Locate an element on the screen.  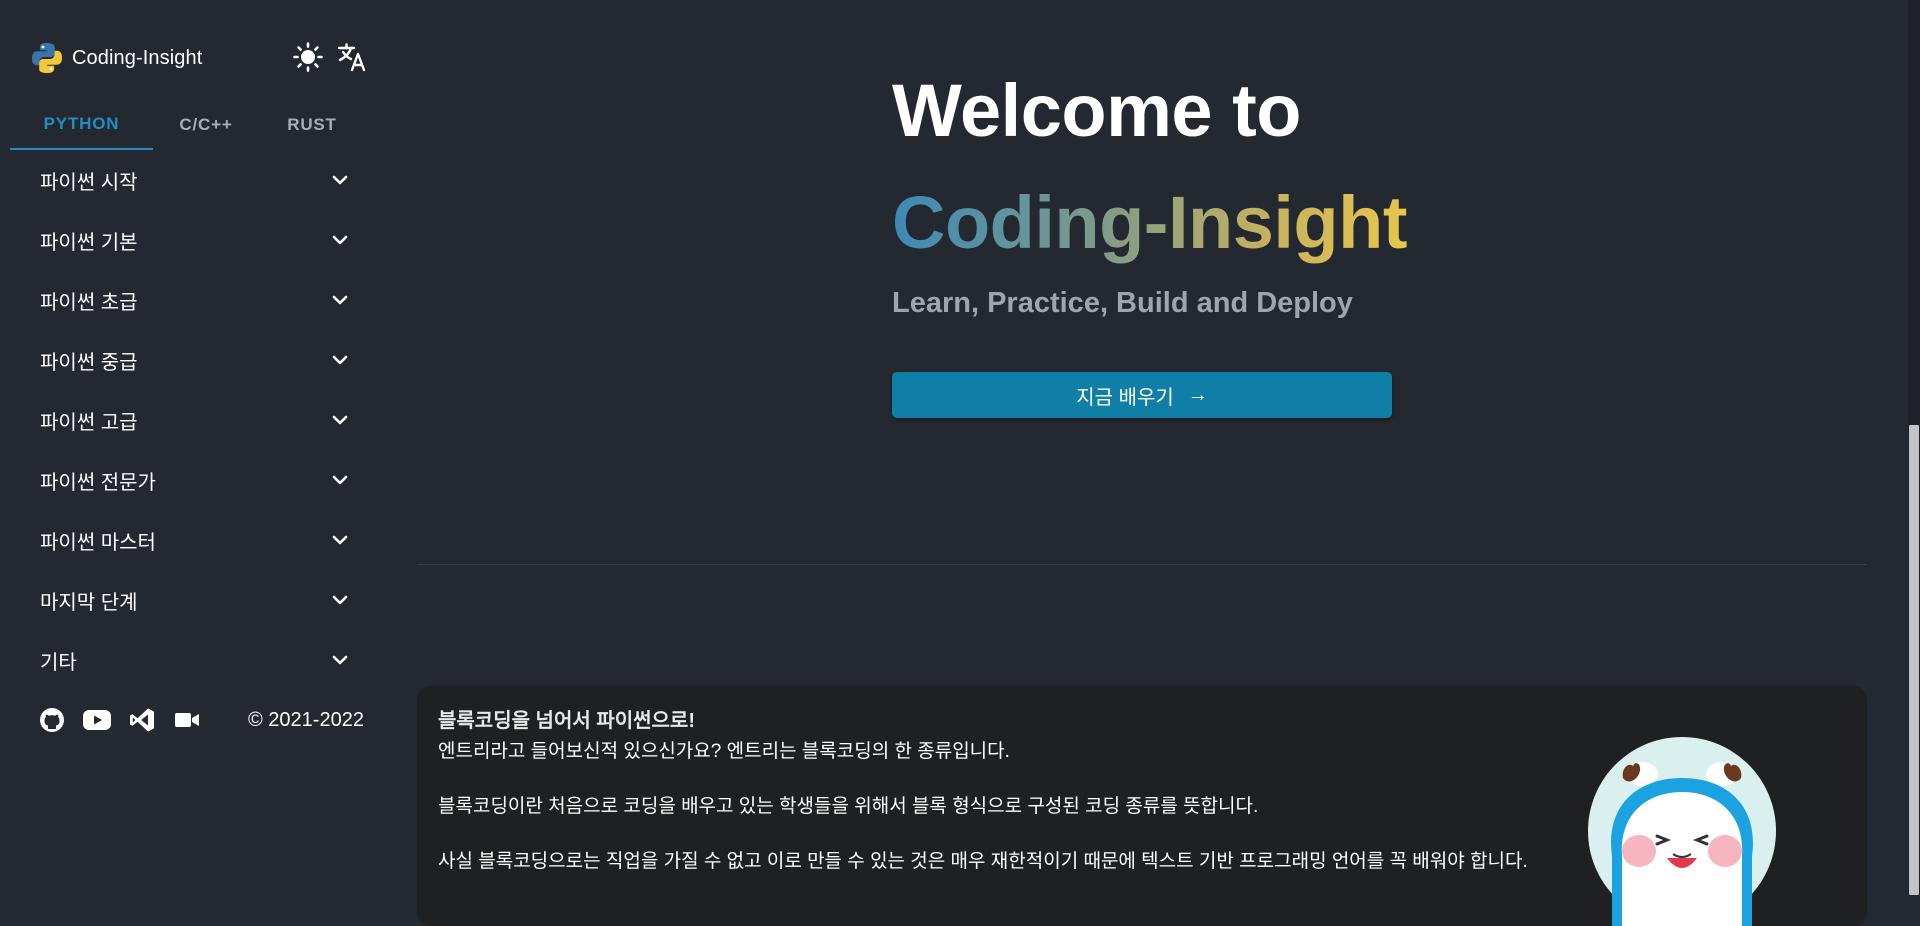
github-link is located at coordinates (52, 720).